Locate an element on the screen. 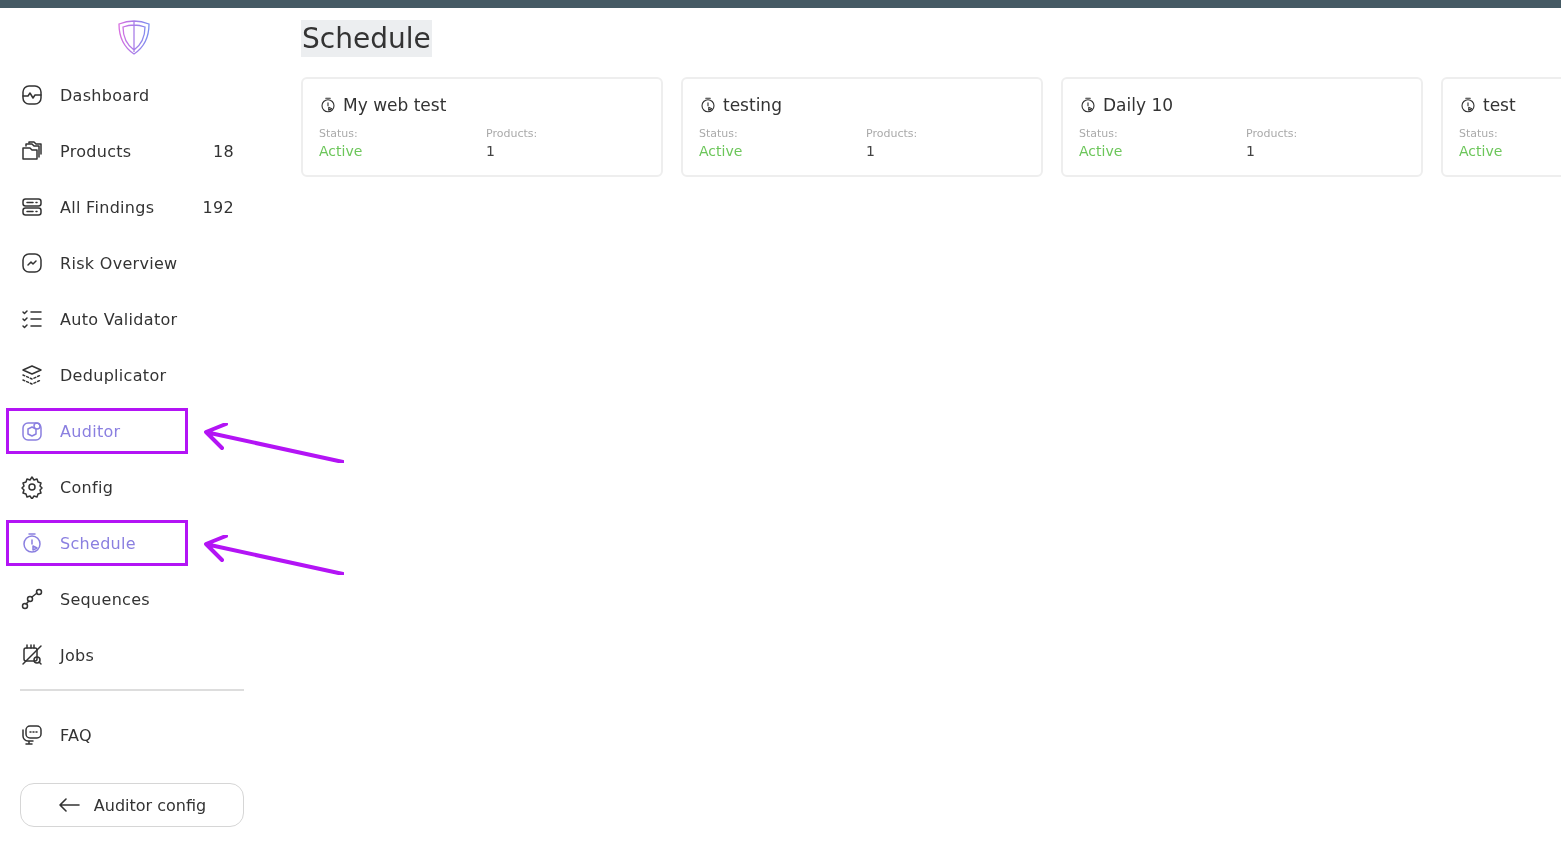  schedule-card: Daily 10 Status: Products: Active 1 is located at coordinates (1242, 127).